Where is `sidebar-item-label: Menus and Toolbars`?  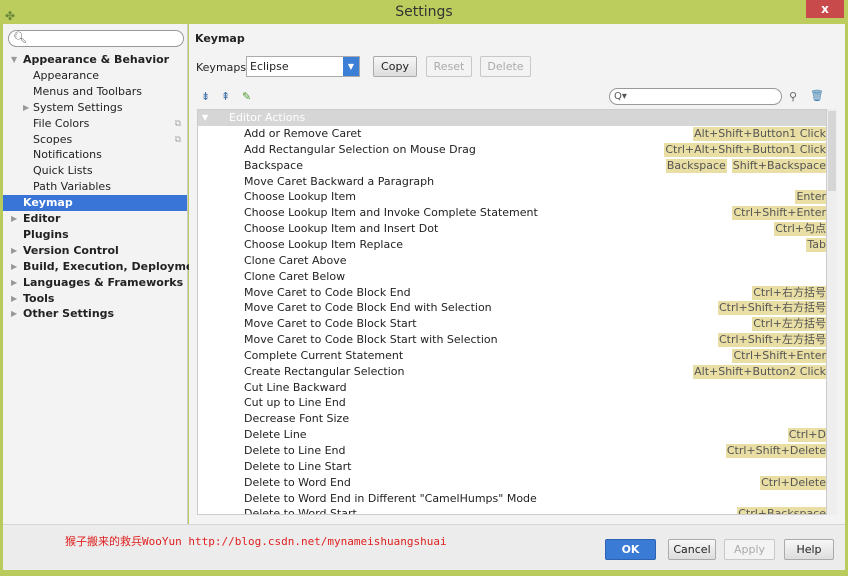 sidebar-item-label: Menus and Toolbars is located at coordinates (87, 91).